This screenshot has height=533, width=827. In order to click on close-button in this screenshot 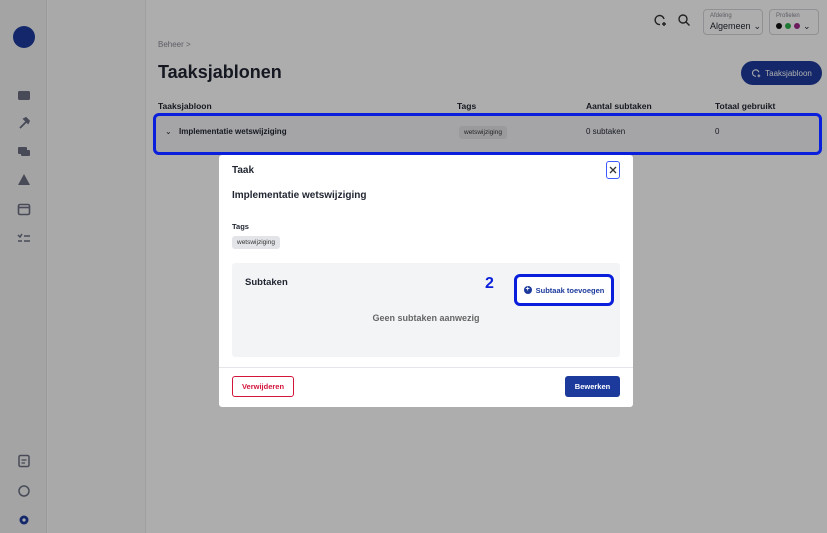, I will do `click(613, 170)`.